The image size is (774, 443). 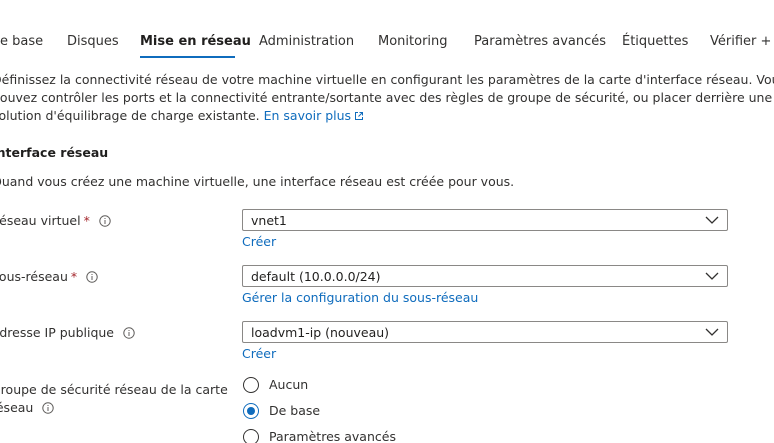 I want to click on tab-management: Administration, so click(x=306, y=41).